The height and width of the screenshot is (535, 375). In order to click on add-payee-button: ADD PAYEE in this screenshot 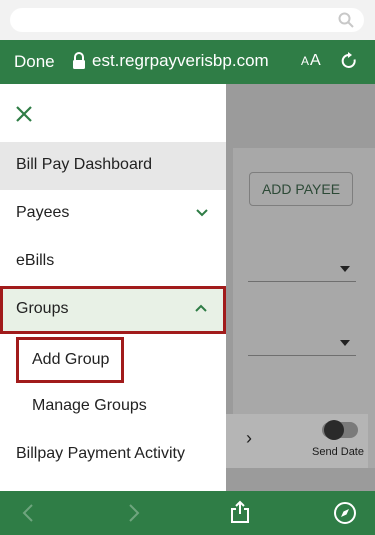, I will do `click(301, 189)`.